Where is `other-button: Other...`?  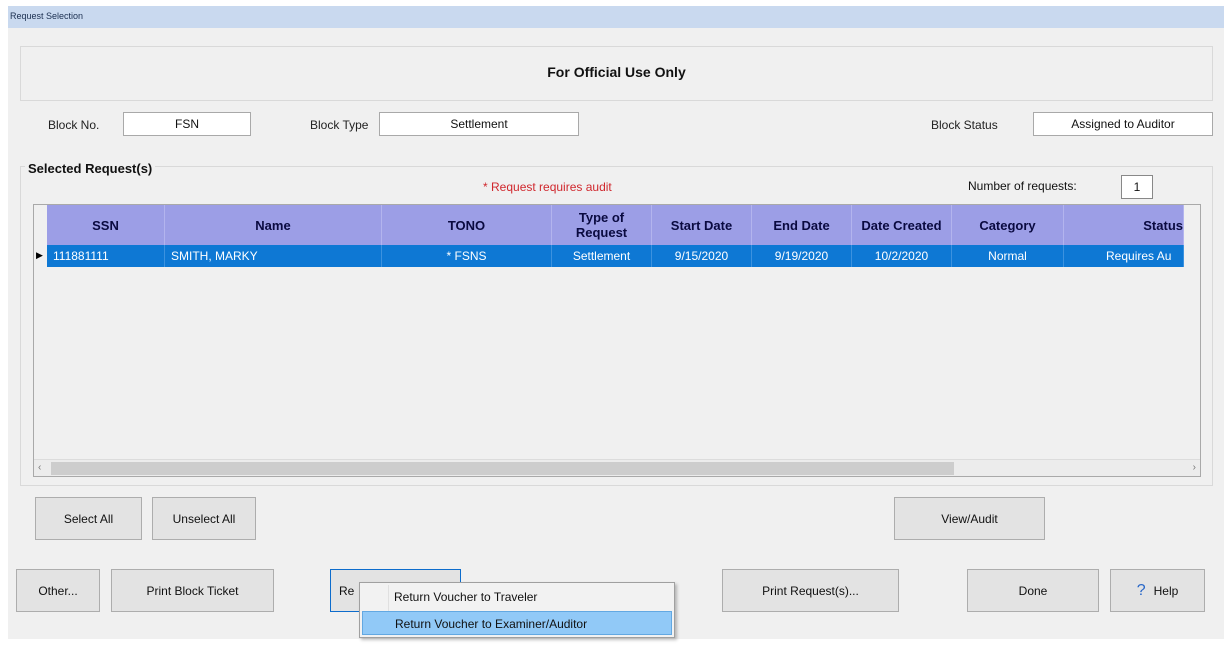 other-button: Other... is located at coordinates (58, 590).